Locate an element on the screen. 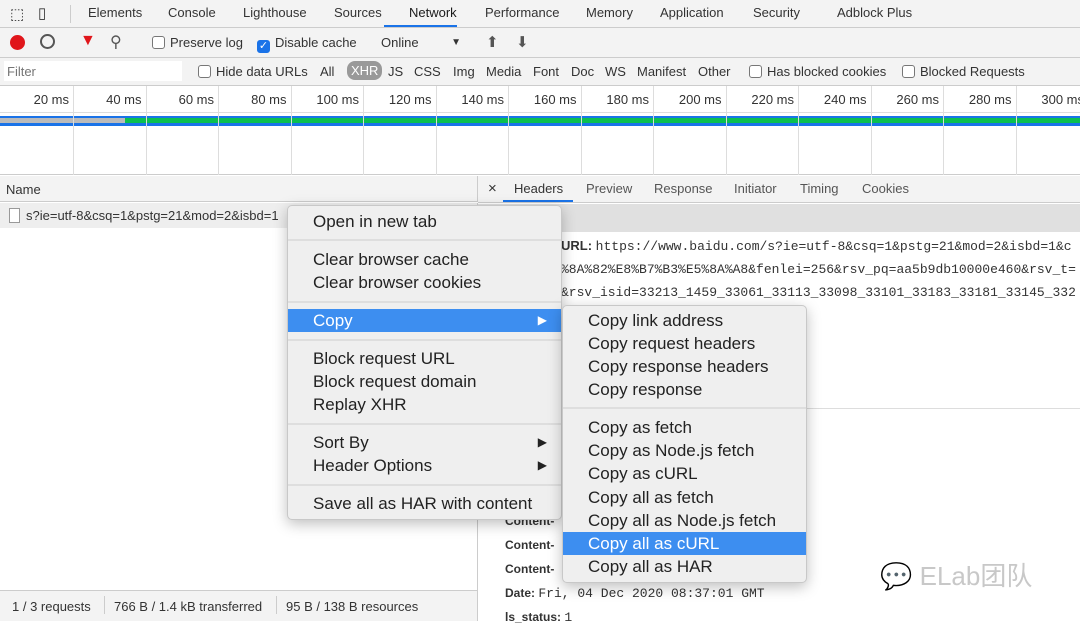 The image size is (1080, 634). transferred-size: 766 B / 1.4 kB transferred is located at coordinates (188, 606).